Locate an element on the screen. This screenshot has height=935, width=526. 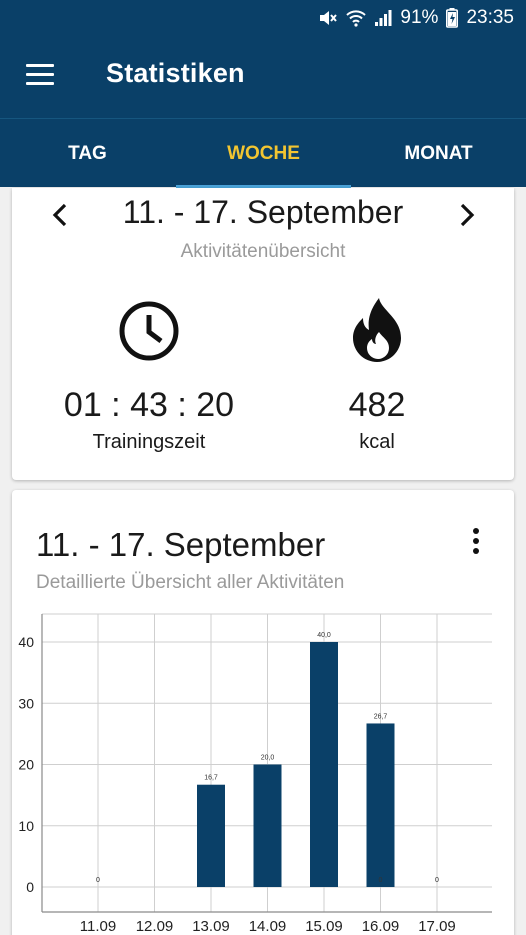
y-tick-label: 30 is located at coordinates (26, 703).